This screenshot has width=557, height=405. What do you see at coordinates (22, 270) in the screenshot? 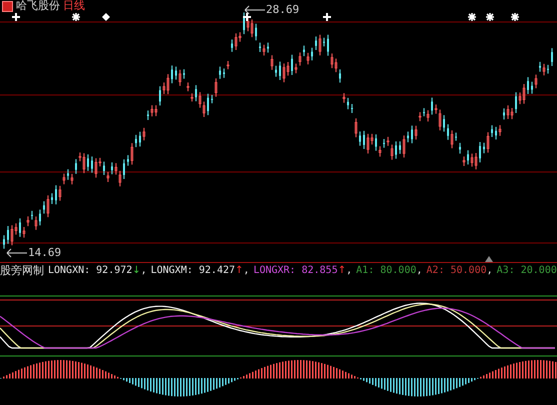
I see `indicator-name: 股旁网制` at bounding box center [22, 270].